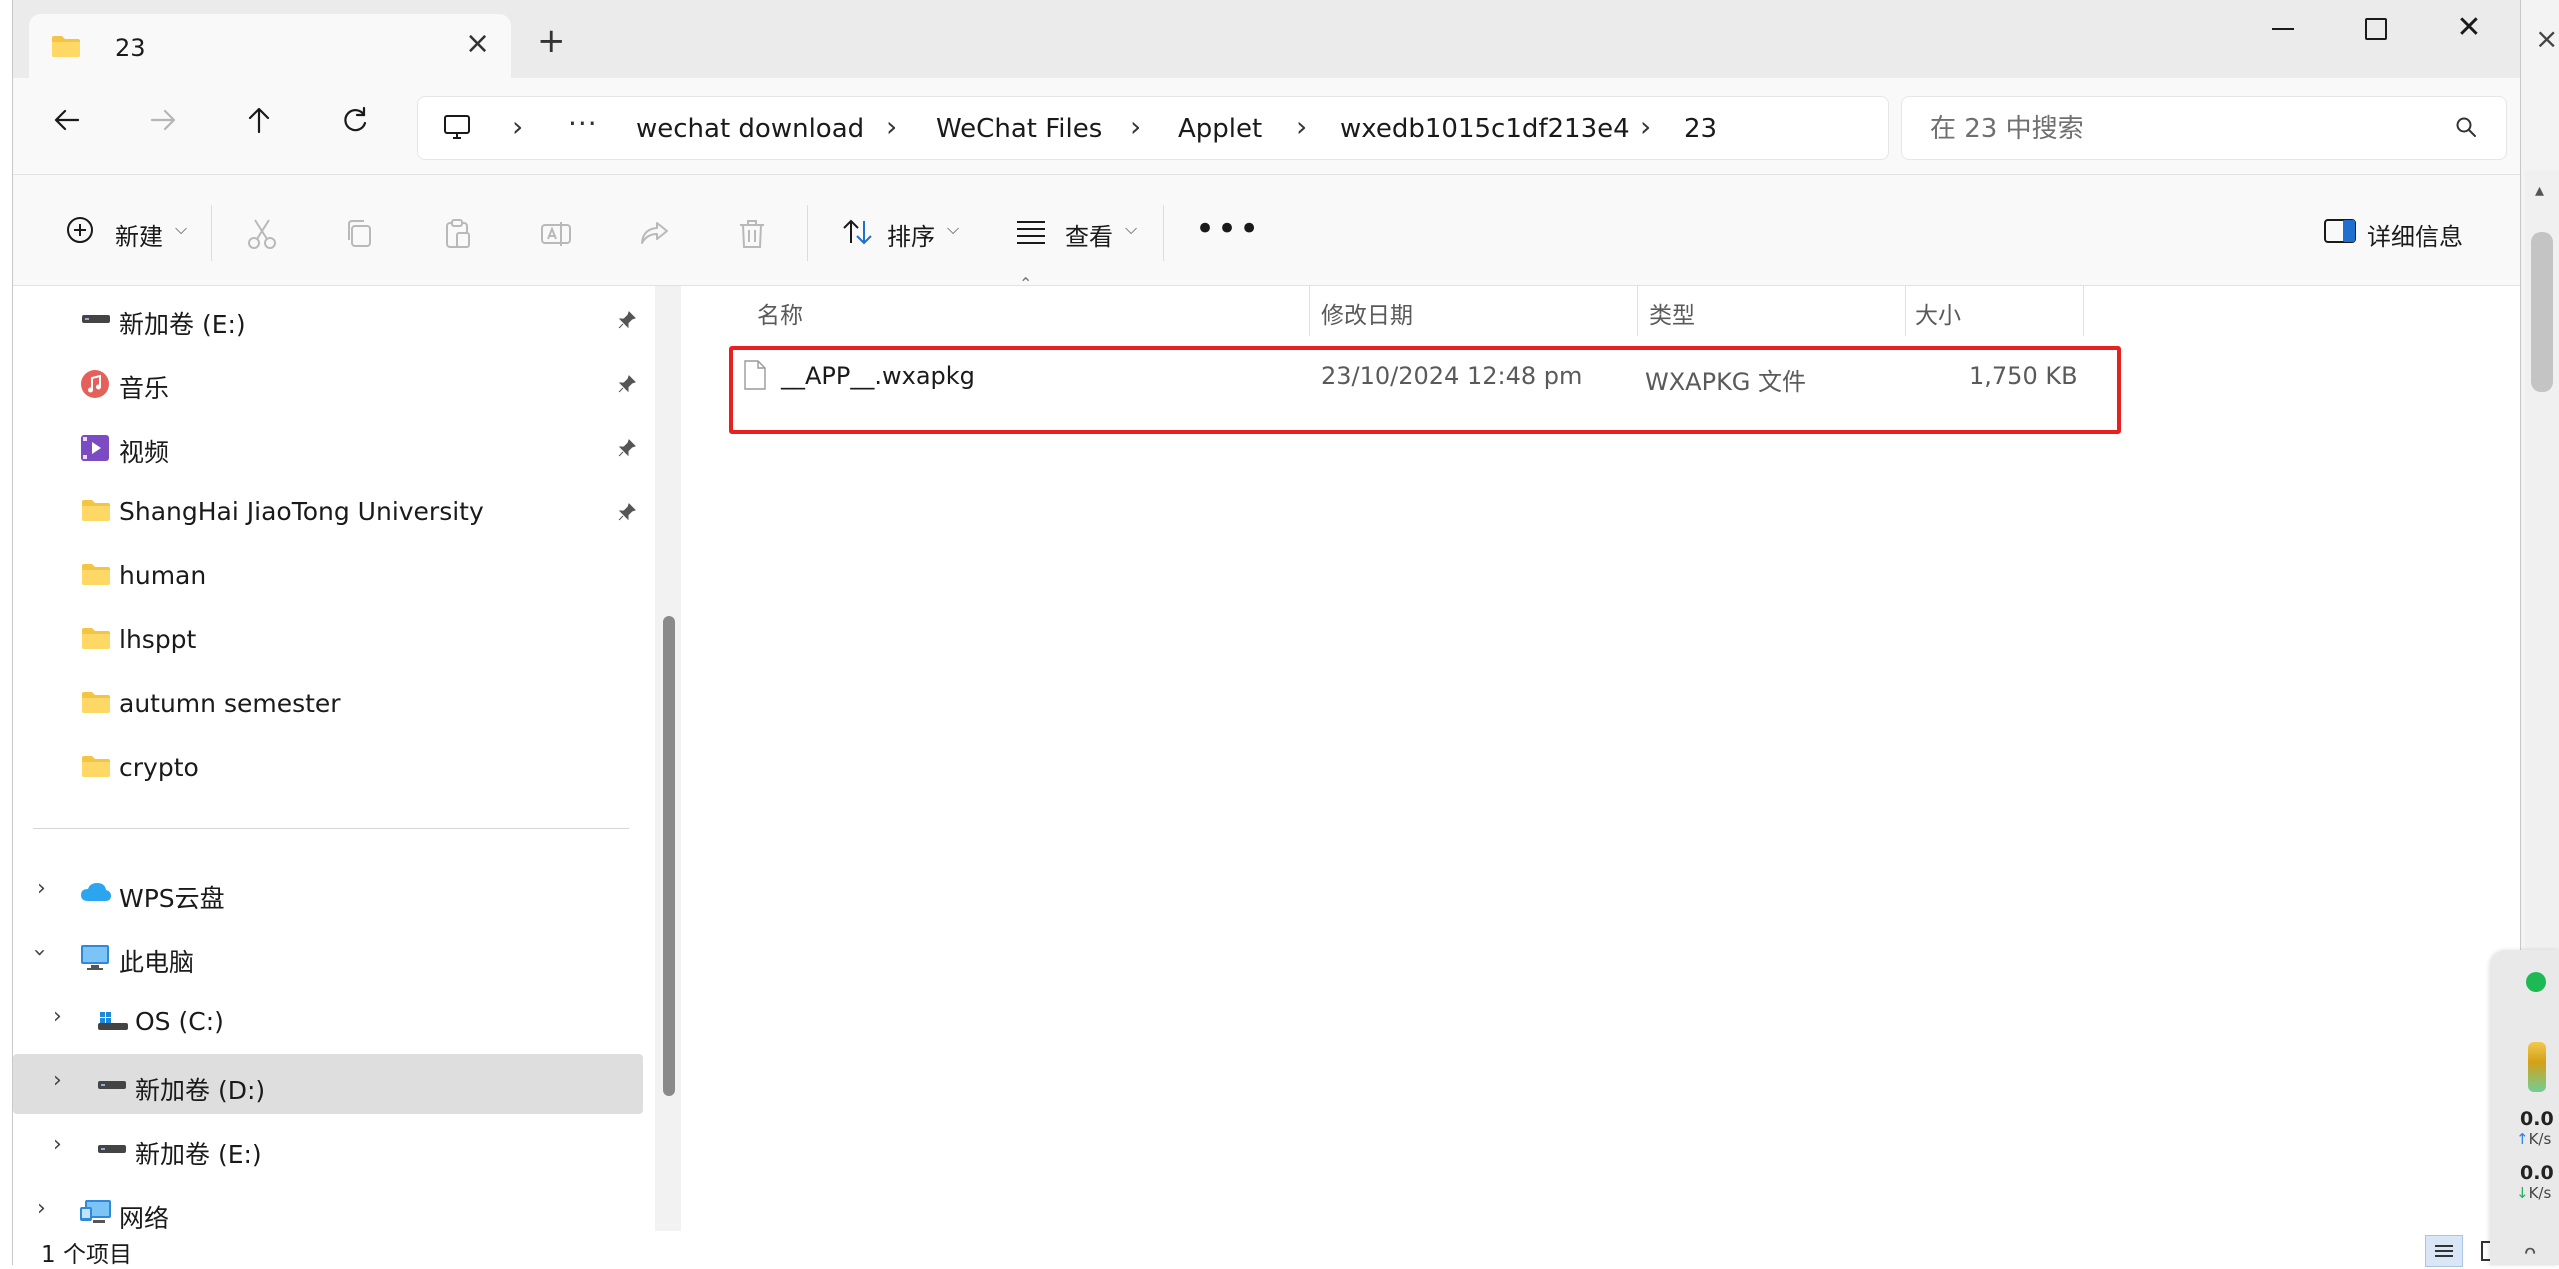 This screenshot has height=1269, width=2559. What do you see at coordinates (2524, 1107) in the screenshot?
I see `network-speed-widget: 0.0 ↑K/s 0.0 ↓K/s ᴖ` at bounding box center [2524, 1107].